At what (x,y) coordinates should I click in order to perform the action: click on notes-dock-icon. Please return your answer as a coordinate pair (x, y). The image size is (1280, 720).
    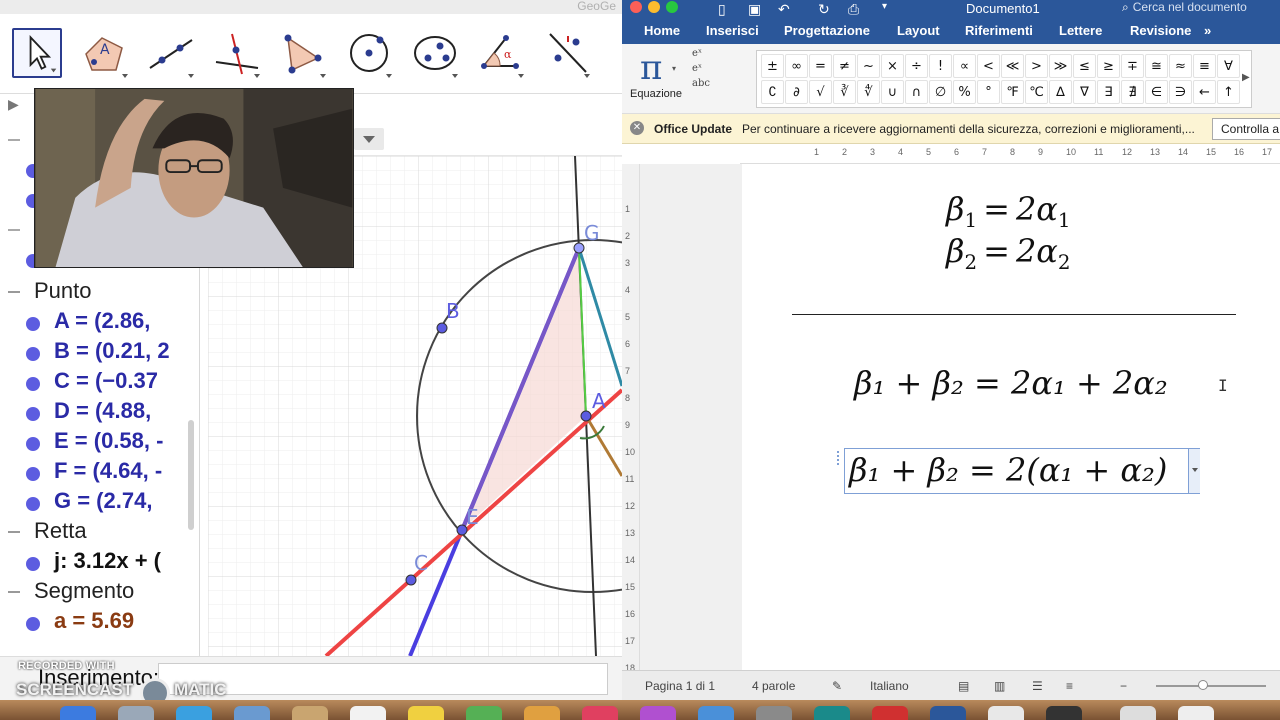
    Looking at the image, I should click on (426, 713).